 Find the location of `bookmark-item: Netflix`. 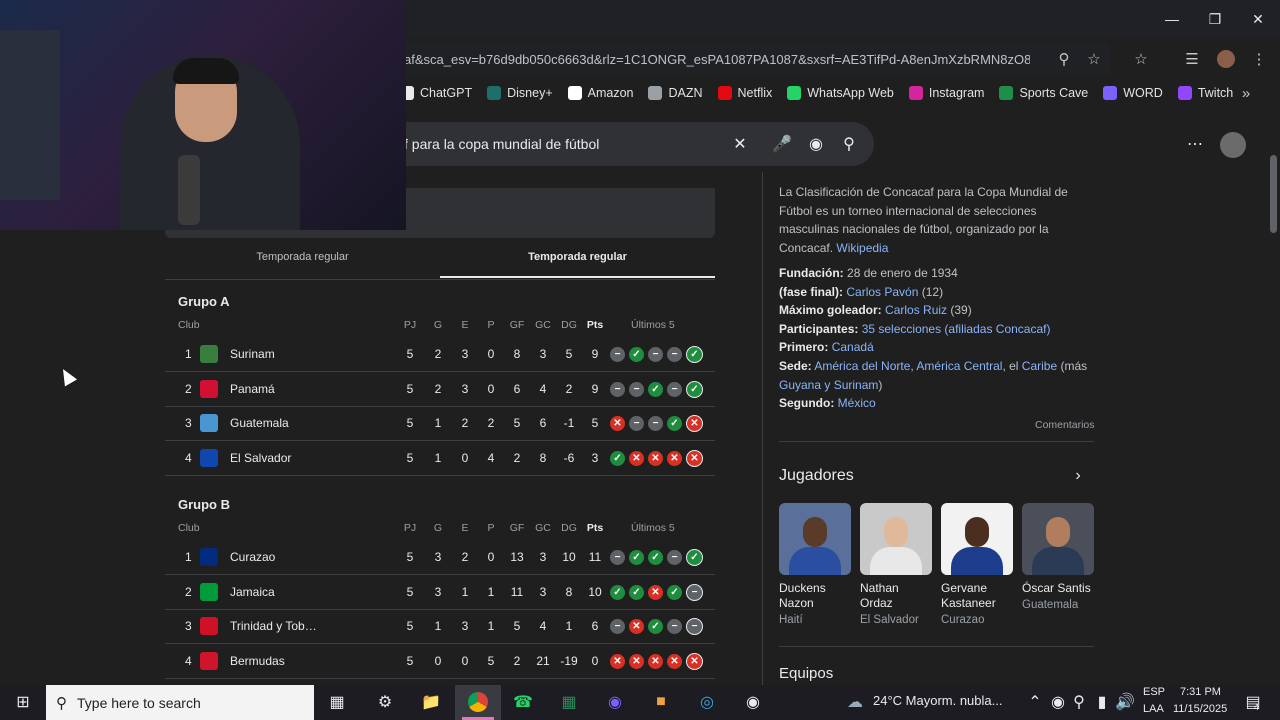

bookmark-item: Netflix is located at coordinates (744, 93).